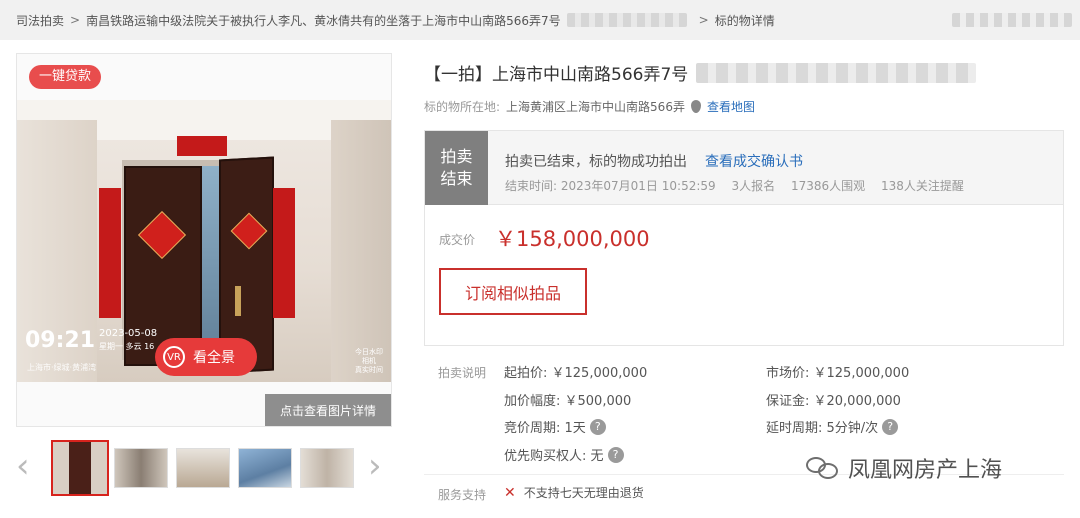 This screenshot has height=518, width=1080. Describe the element at coordinates (456, 168) in the screenshot. I see `status-badge: 拍卖 结束` at that location.